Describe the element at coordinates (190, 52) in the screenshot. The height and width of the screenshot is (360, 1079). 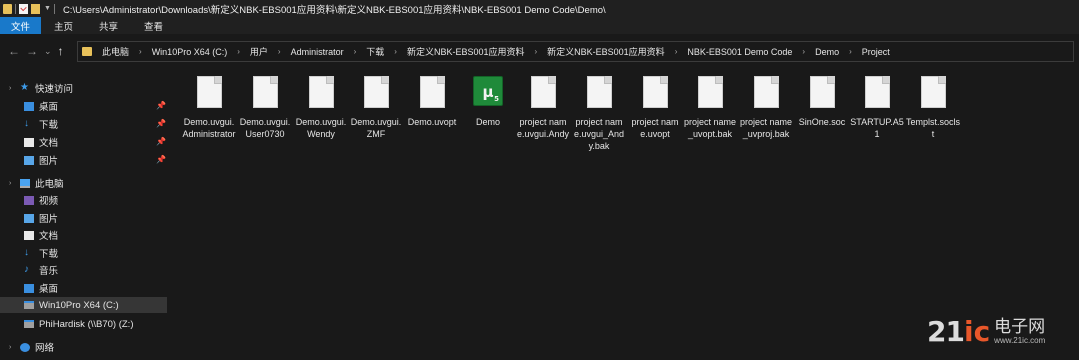
I see `breadcrumb-drive-c: Win10Pro X64 (C:)` at that location.